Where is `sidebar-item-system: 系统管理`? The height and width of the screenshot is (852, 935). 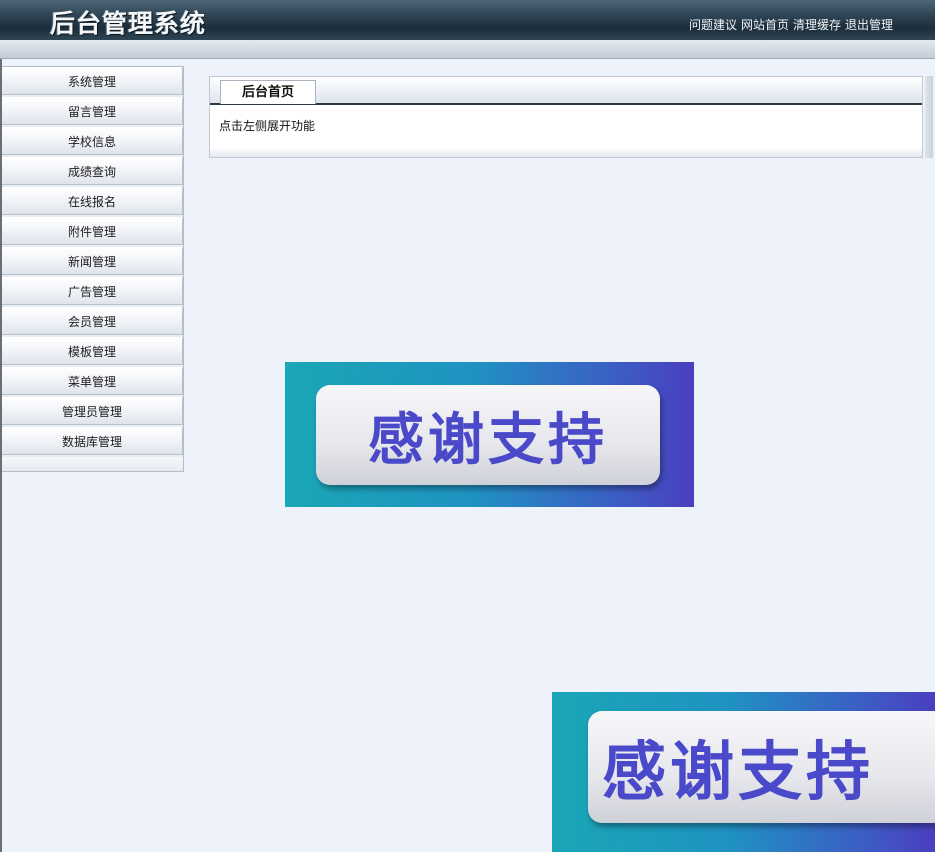
sidebar-item-system: 系统管理 is located at coordinates (92, 81).